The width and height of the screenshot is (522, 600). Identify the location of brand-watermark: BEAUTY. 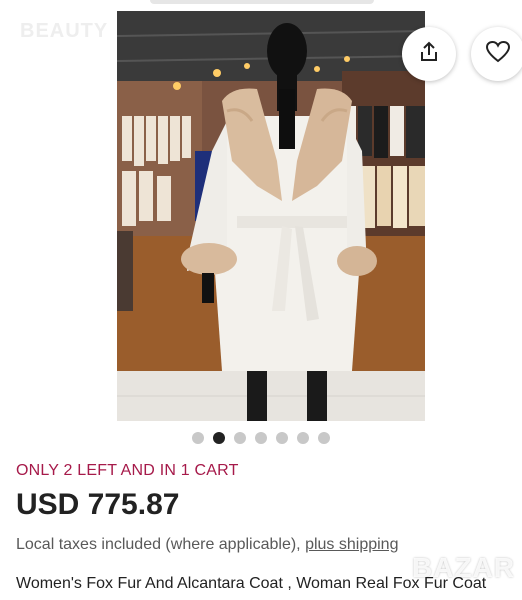
(64, 31).